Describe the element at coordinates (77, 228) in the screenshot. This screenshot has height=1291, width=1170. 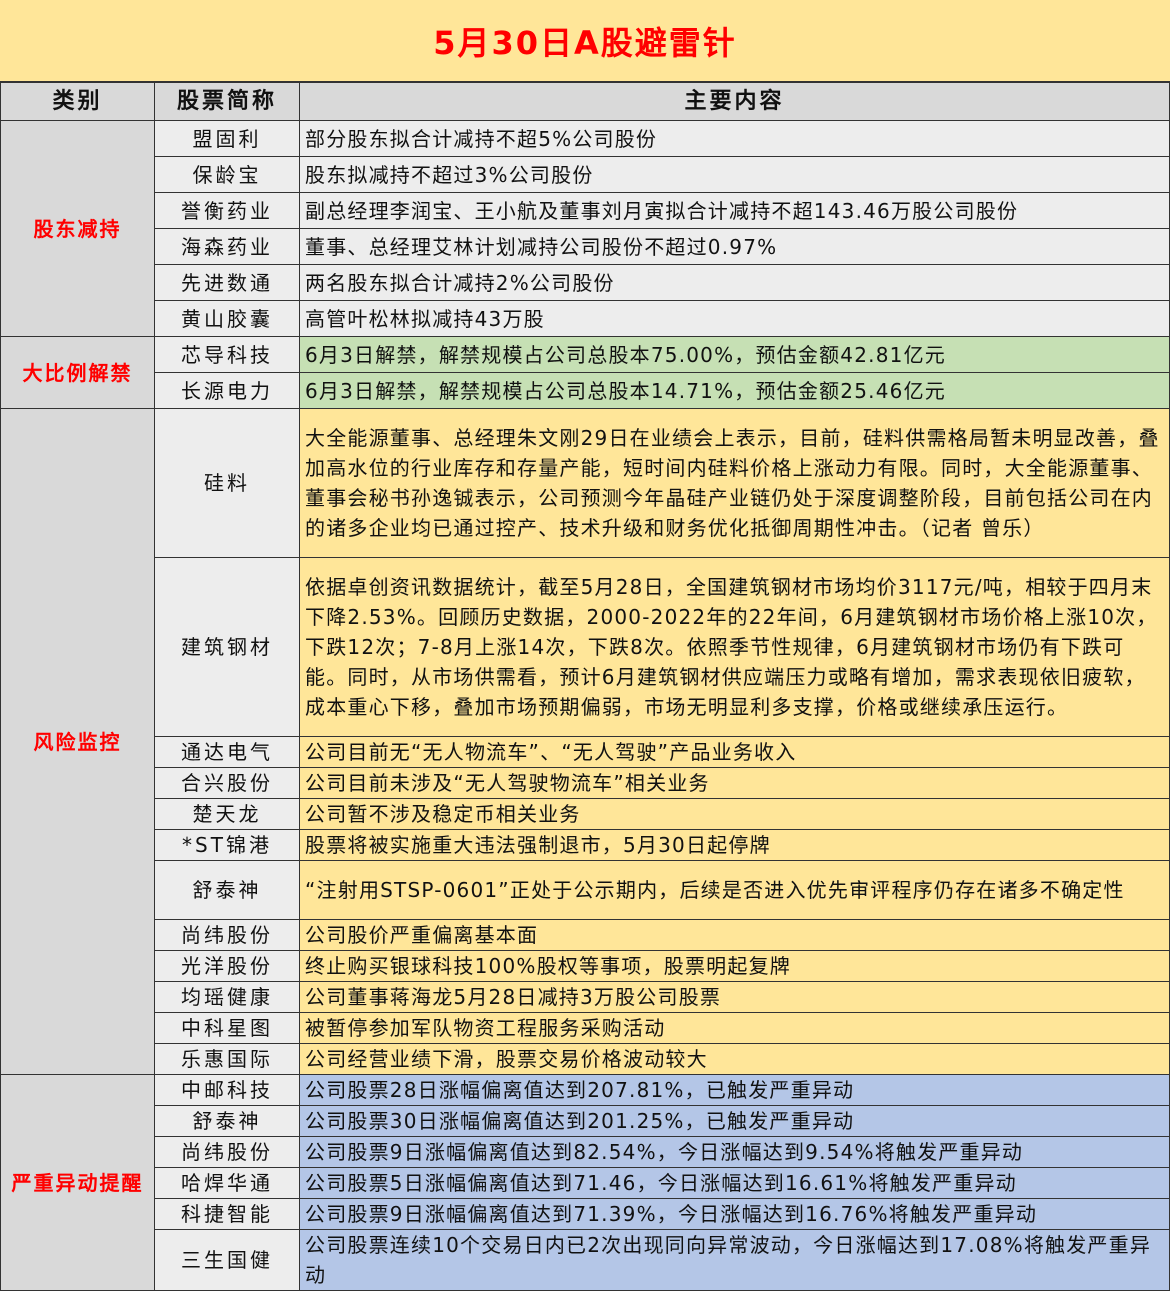
I see `category-cell: 股东减持` at that location.